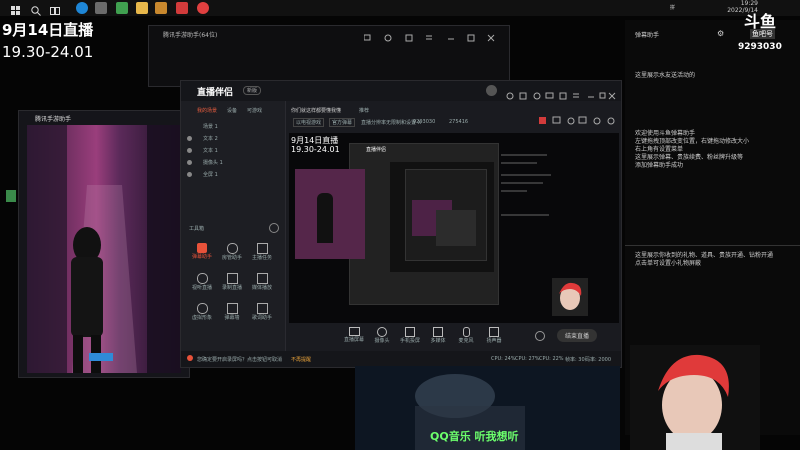 The width and height of the screenshot is (800, 450). Describe the element at coordinates (233, 164) in the screenshot. I see `scene-item: 摄像头 1` at that location.